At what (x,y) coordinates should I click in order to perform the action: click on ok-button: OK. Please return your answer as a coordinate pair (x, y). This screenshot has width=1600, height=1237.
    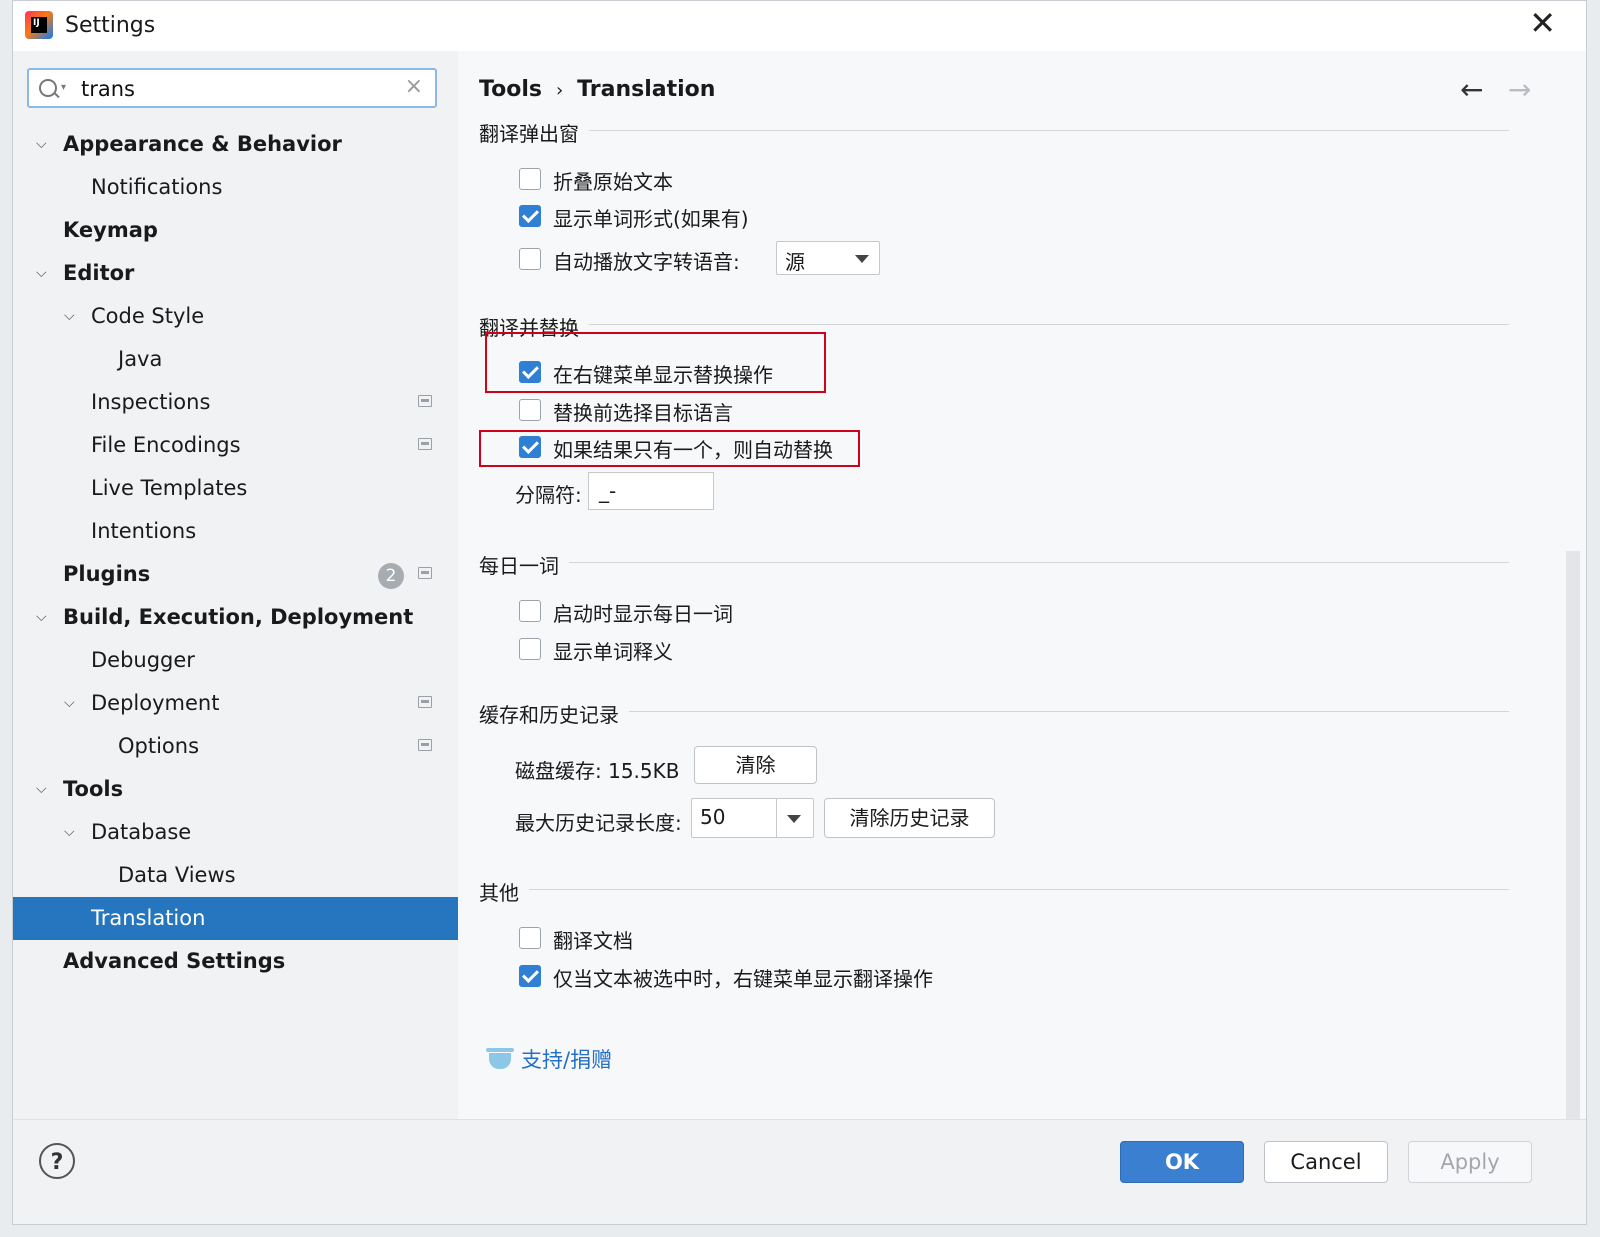
    Looking at the image, I should click on (1182, 1162).